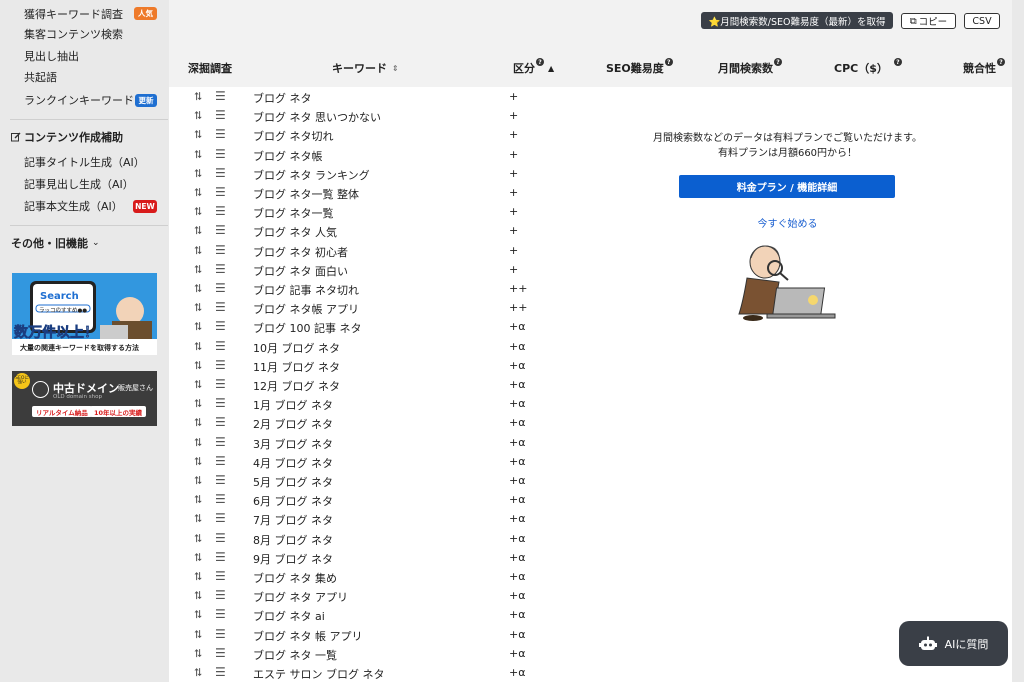  What do you see at coordinates (89, 225) in the screenshot?
I see `sidebar-divider` at bounding box center [89, 225].